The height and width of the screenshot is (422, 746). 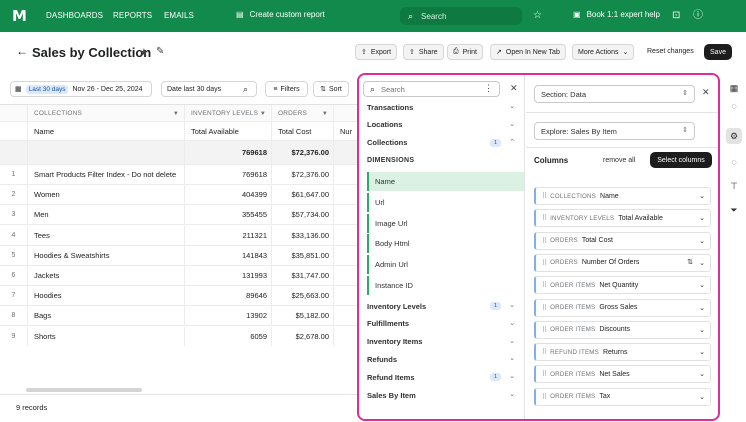 What do you see at coordinates (180, 316) in the screenshot?
I see `table-row: 8 Bags 13902 $5,182.00` at bounding box center [180, 316].